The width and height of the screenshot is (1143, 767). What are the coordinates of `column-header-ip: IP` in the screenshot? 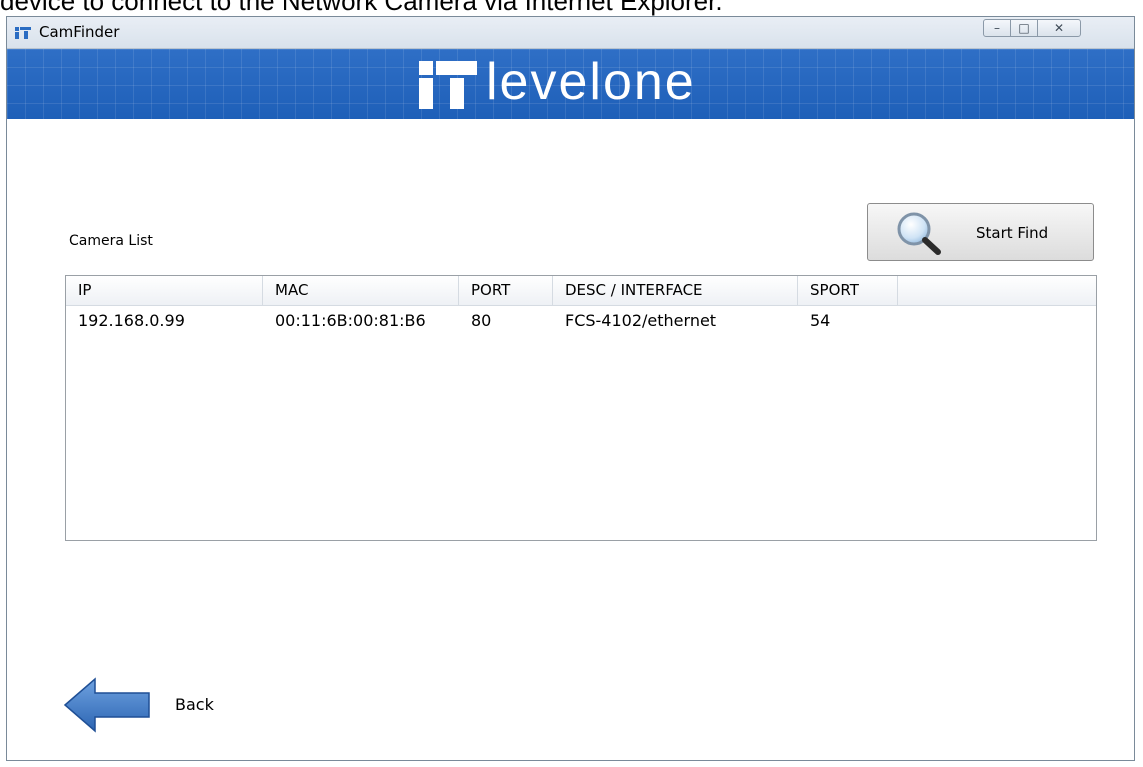 It's located at (164, 290).